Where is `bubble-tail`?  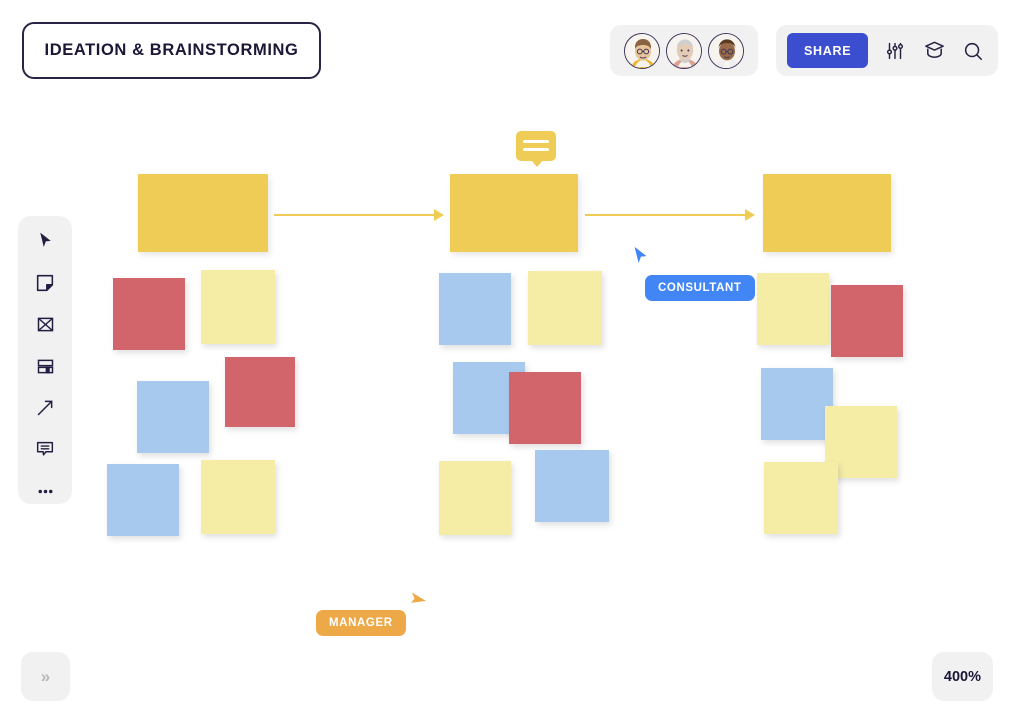
bubble-tail is located at coordinates (537, 163).